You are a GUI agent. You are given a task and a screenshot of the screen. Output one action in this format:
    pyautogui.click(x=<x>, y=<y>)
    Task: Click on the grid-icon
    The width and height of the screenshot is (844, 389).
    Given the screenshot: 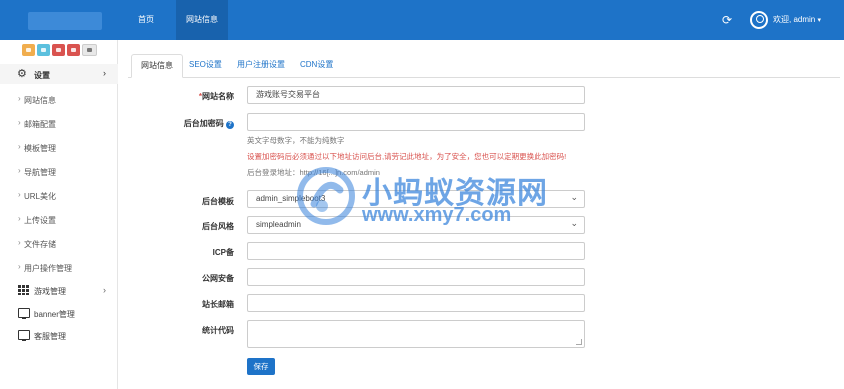 What is the action you would take?
    pyautogui.click(x=24, y=290)
    